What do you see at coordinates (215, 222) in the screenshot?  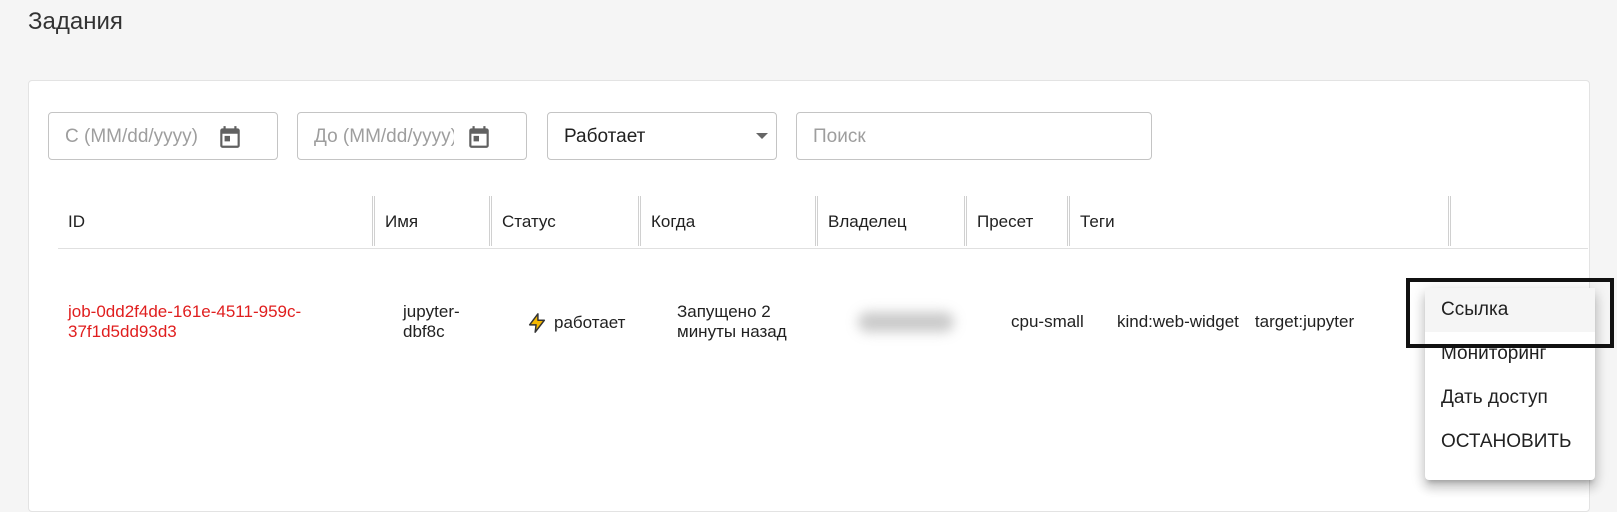 I see `column-header-id: ID` at bounding box center [215, 222].